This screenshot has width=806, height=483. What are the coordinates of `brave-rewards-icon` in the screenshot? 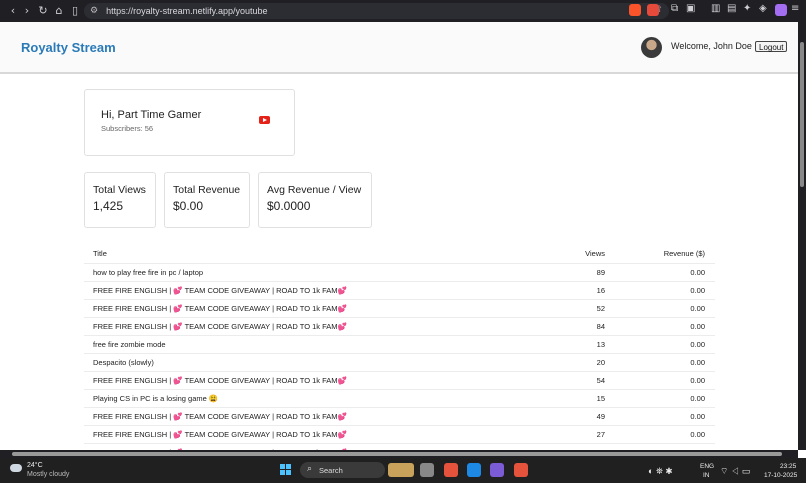 It's located at (653, 10).